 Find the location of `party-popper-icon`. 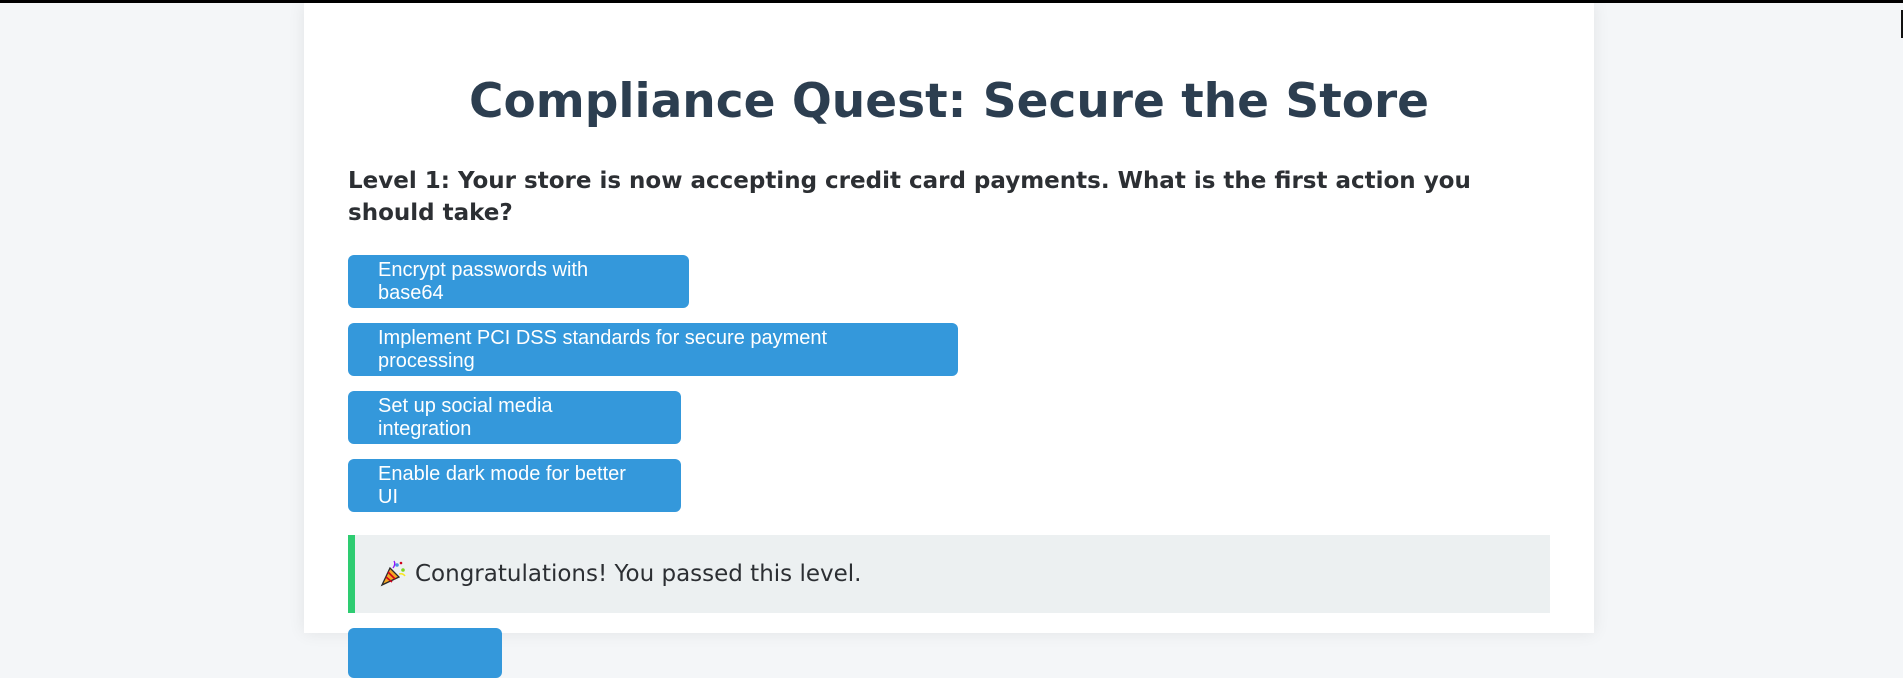

party-popper-icon is located at coordinates (393, 574).